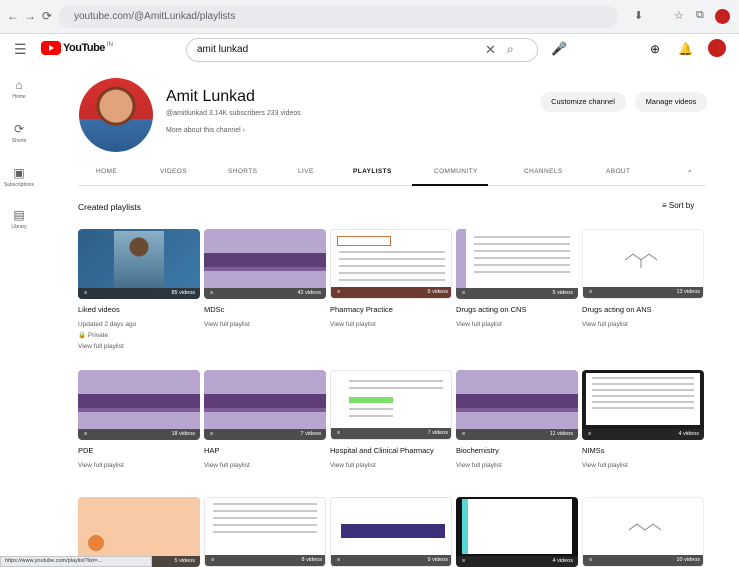  What do you see at coordinates (510, 49) in the screenshot?
I see `search-icon: ⌕` at bounding box center [510, 49].